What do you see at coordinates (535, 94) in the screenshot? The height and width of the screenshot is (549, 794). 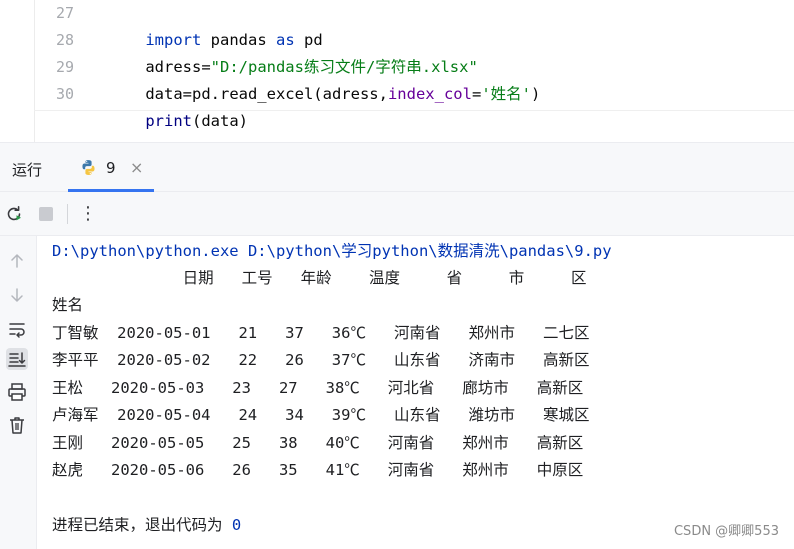 I see `code-token: )` at bounding box center [535, 94].